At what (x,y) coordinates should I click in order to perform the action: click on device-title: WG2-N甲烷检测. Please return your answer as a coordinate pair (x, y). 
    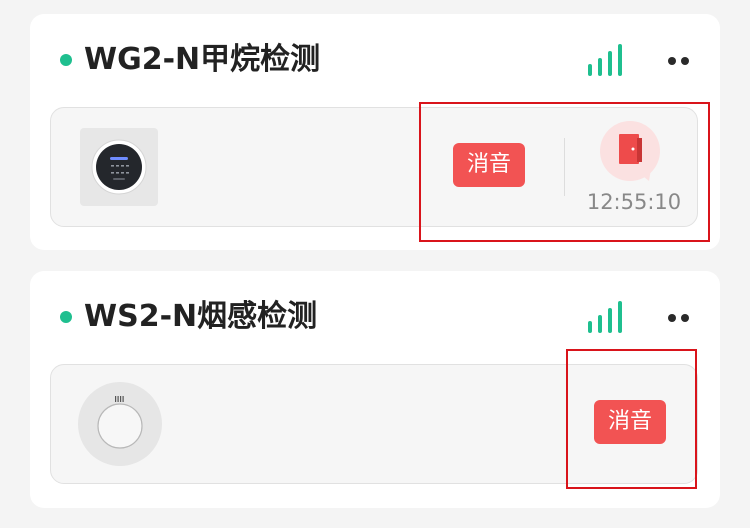
    Looking at the image, I should click on (202, 59).